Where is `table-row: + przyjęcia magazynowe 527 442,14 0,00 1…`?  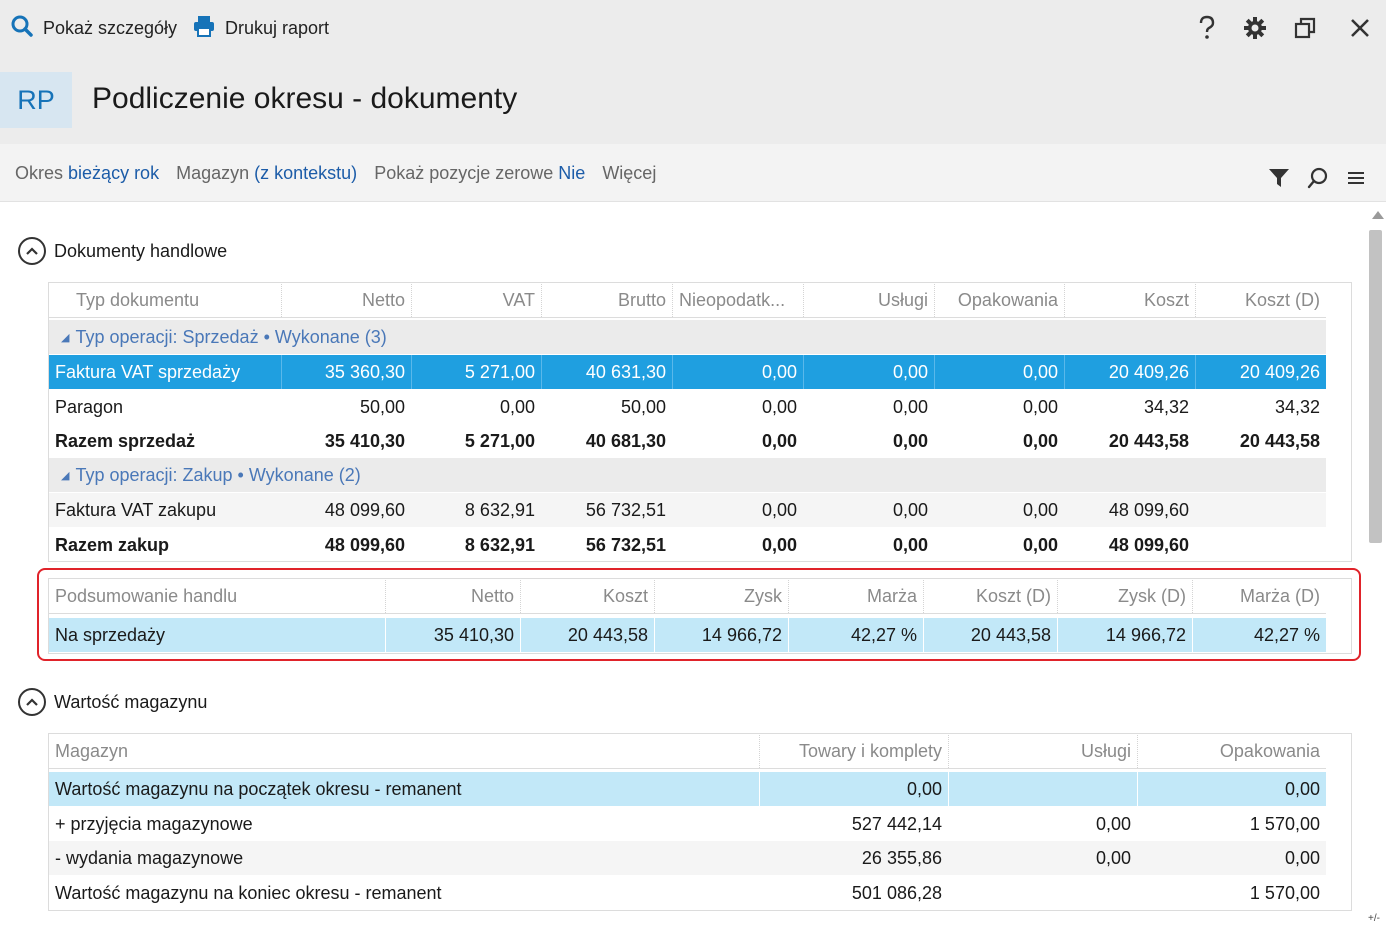
table-row: + przyjęcia magazynowe 527 442,14 0,00 1… is located at coordinates (687, 824).